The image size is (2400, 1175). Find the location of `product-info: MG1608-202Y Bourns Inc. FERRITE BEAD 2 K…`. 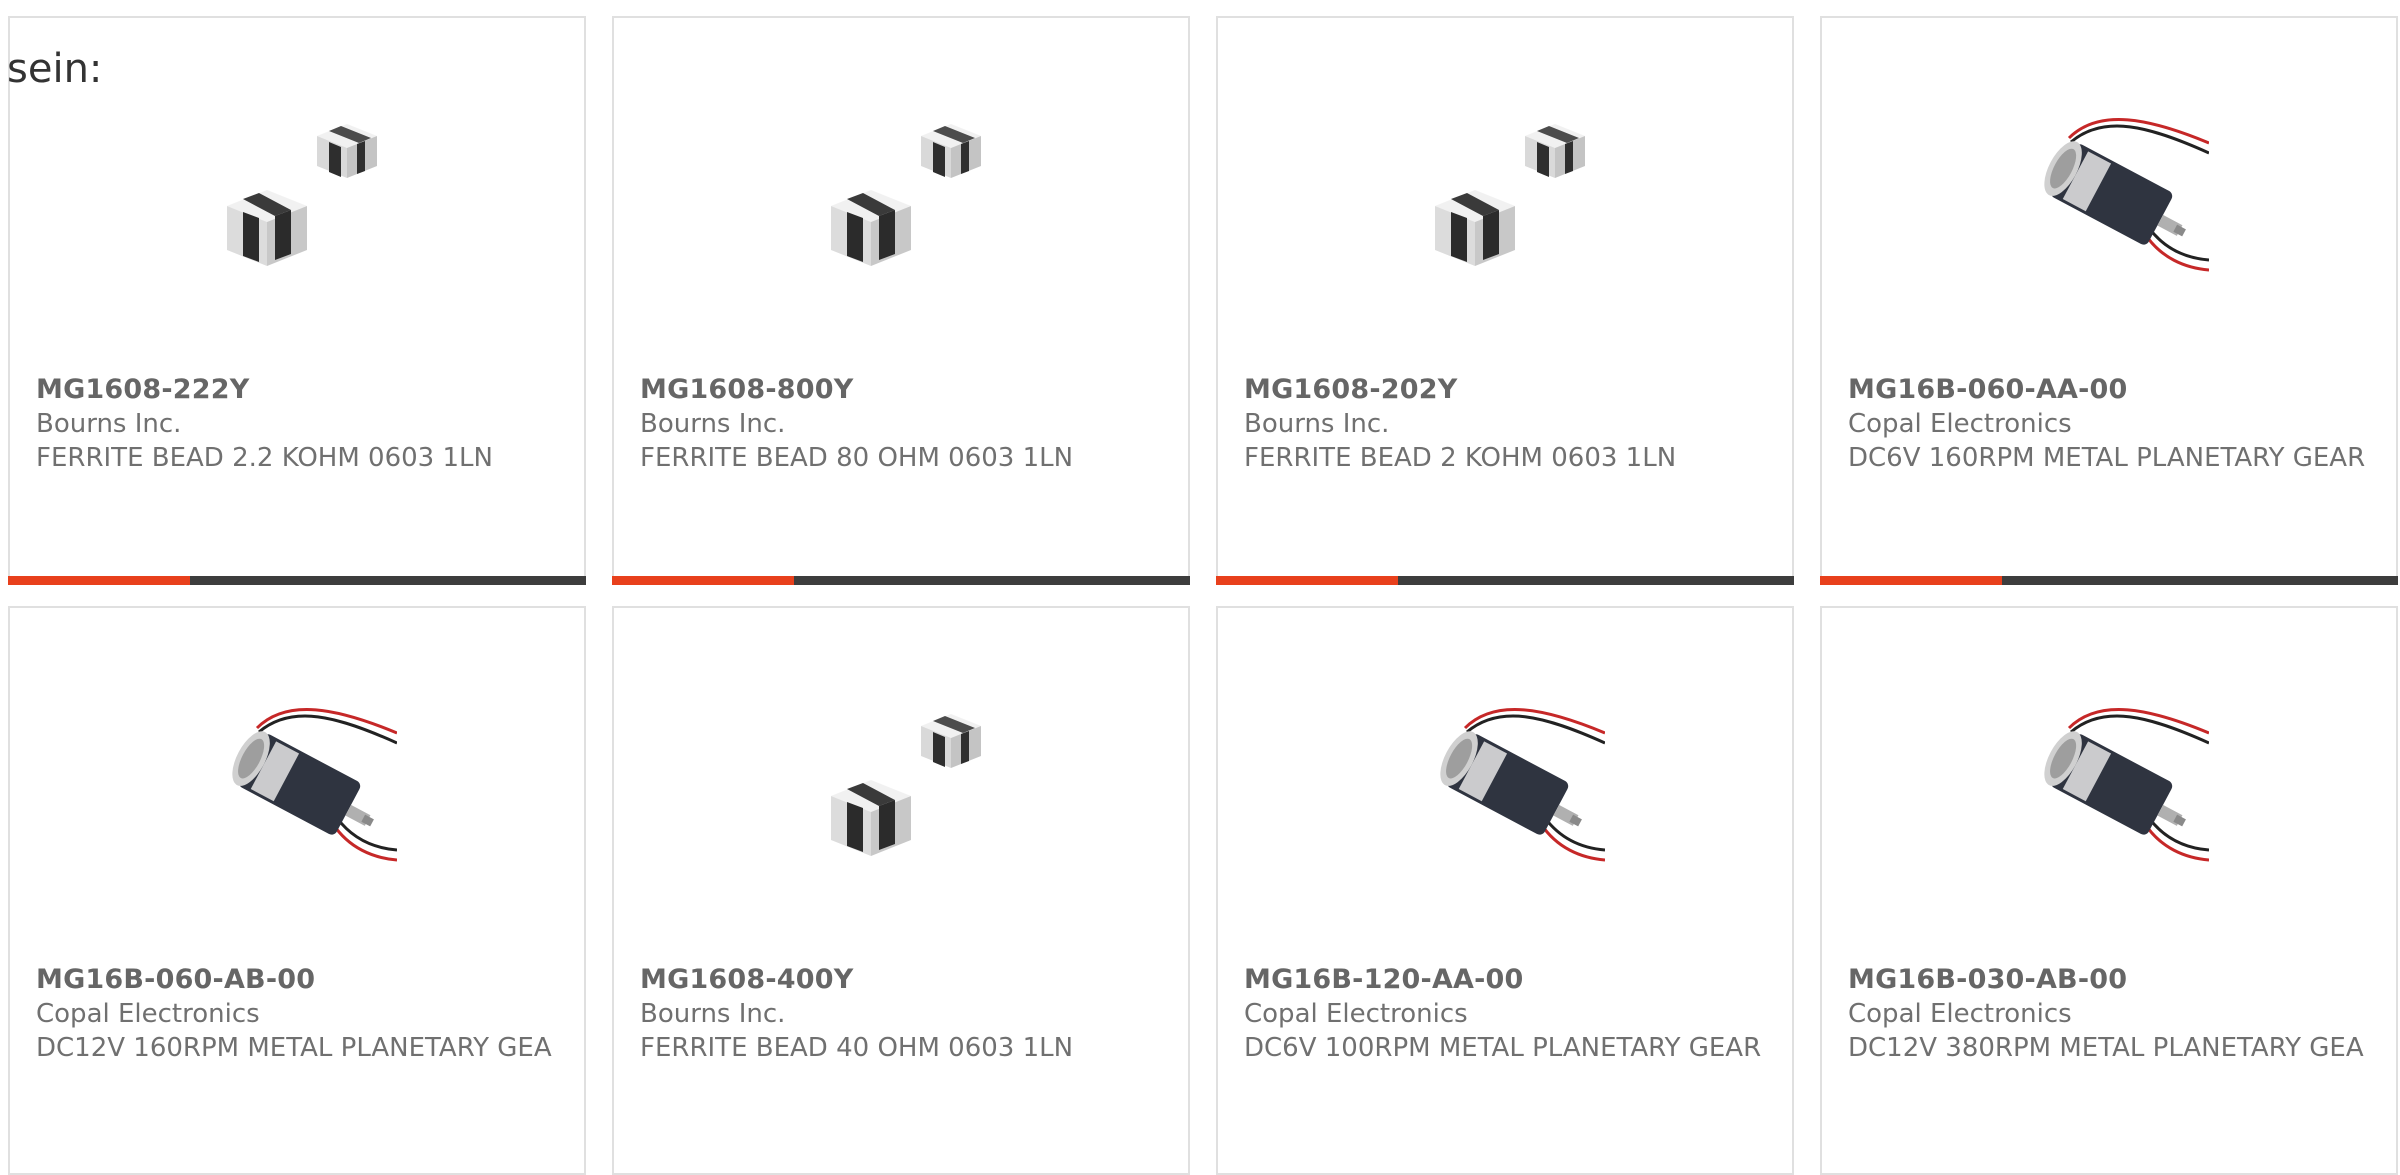

product-info: MG1608-202Y Bourns Inc. FERRITE BEAD 2 K… is located at coordinates (1508, 424).